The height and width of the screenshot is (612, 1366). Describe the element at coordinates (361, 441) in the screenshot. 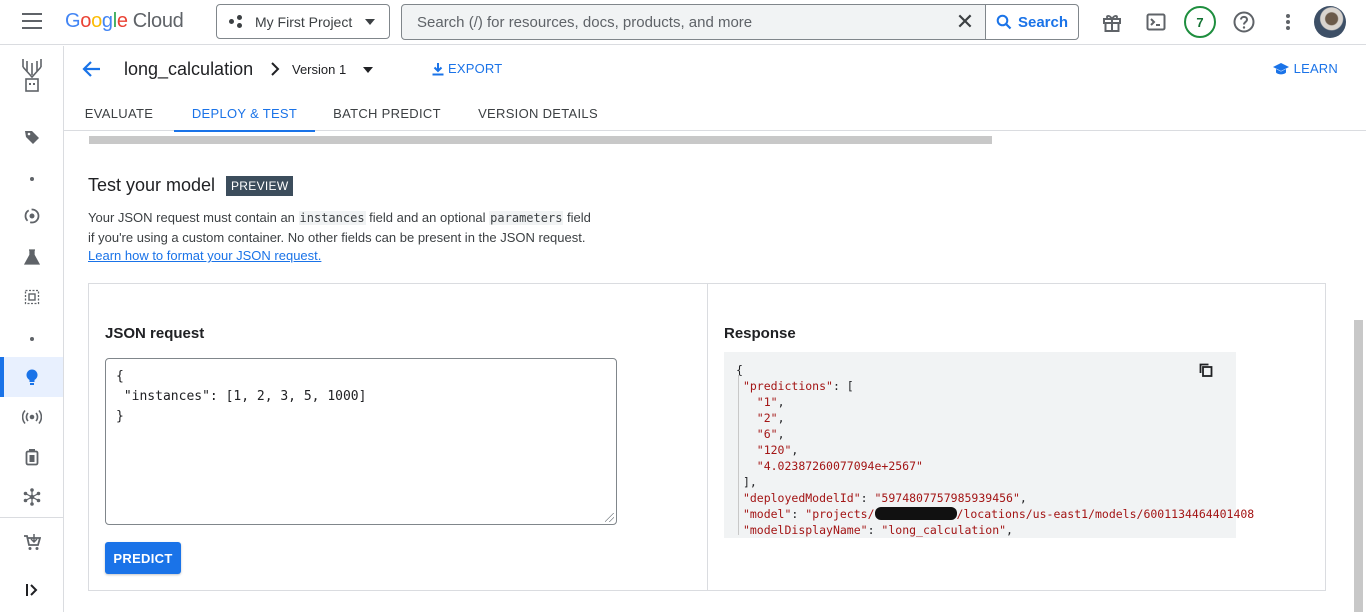

I see `json-request-textarea: { "instances": [1, 2, 3, 5, 1000] }` at that location.